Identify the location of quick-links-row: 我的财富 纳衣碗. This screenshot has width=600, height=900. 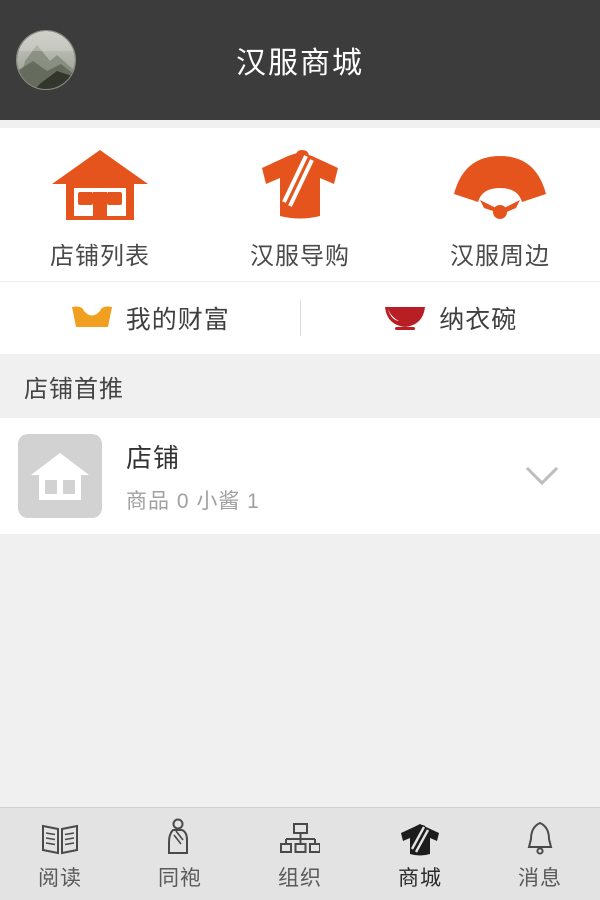
(300, 317).